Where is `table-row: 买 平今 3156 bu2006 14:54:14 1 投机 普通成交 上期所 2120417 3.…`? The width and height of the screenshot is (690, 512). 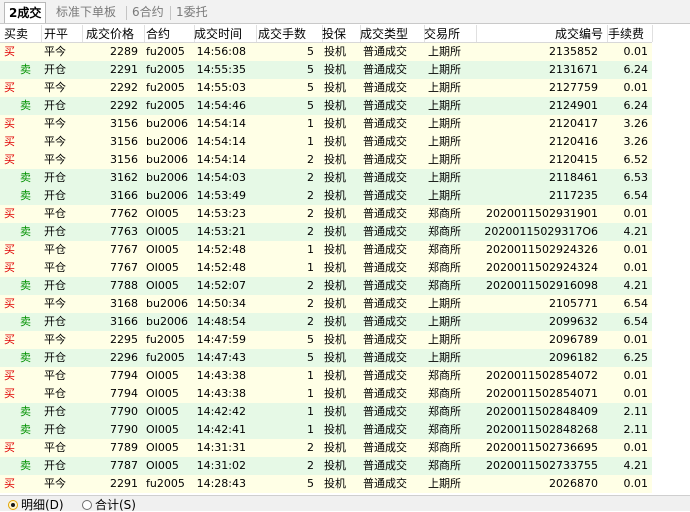 table-row: 买 平今 3156 bu2006 14:54:14 1 投机 普通成交 上期所 2120417 3.… is located at coordinates (326, 124).